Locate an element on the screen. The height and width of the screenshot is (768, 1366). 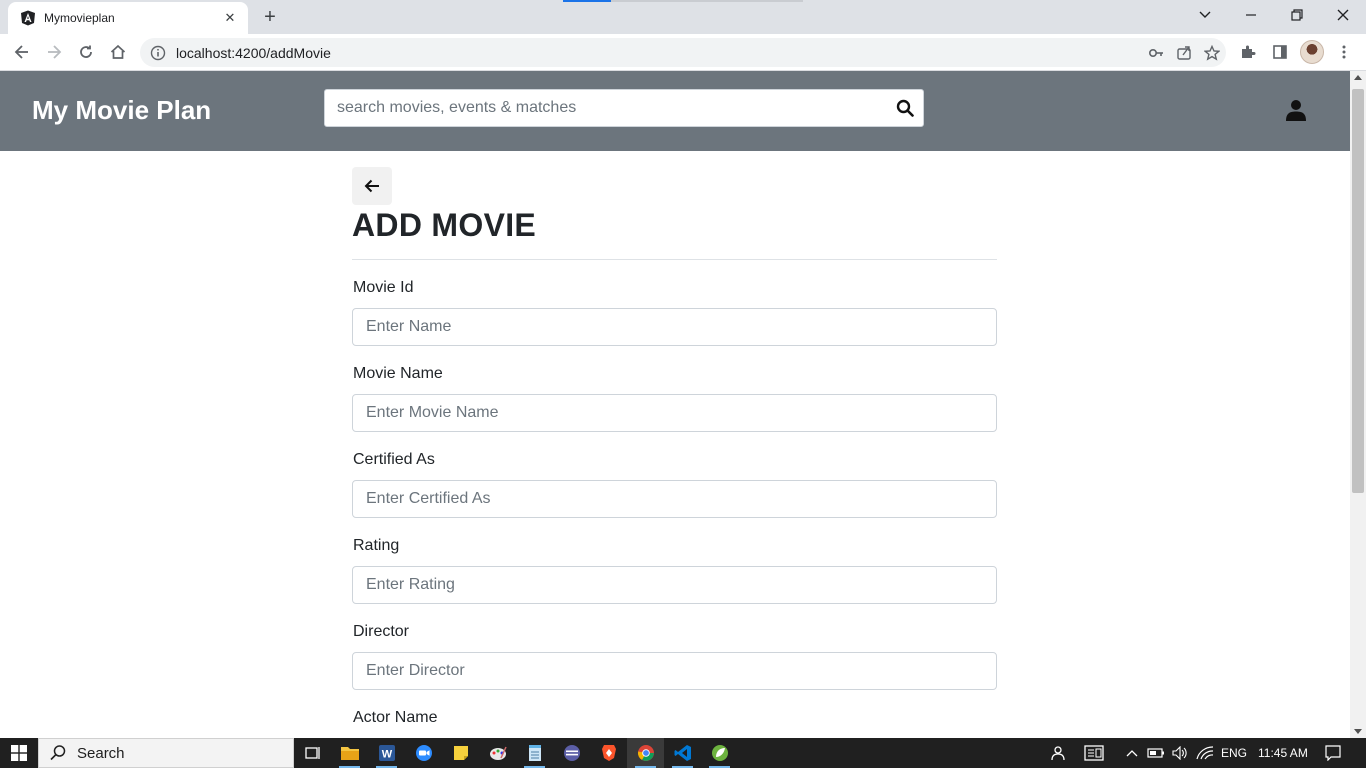
chevron-up-icon is located at coordinates (1132, 753).